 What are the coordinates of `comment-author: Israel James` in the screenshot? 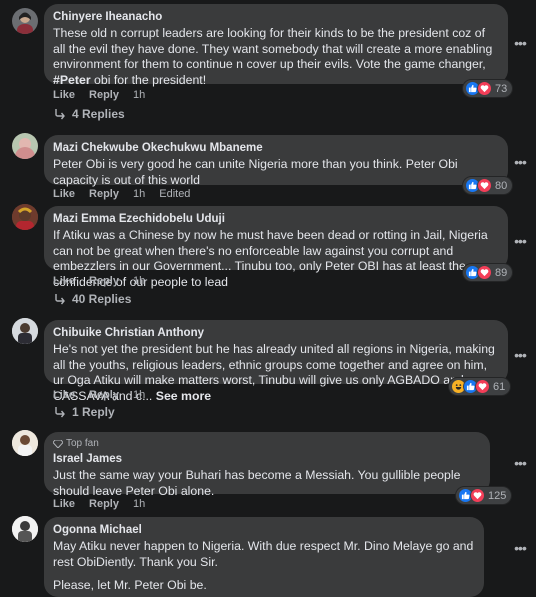 It's located at (266, 459).